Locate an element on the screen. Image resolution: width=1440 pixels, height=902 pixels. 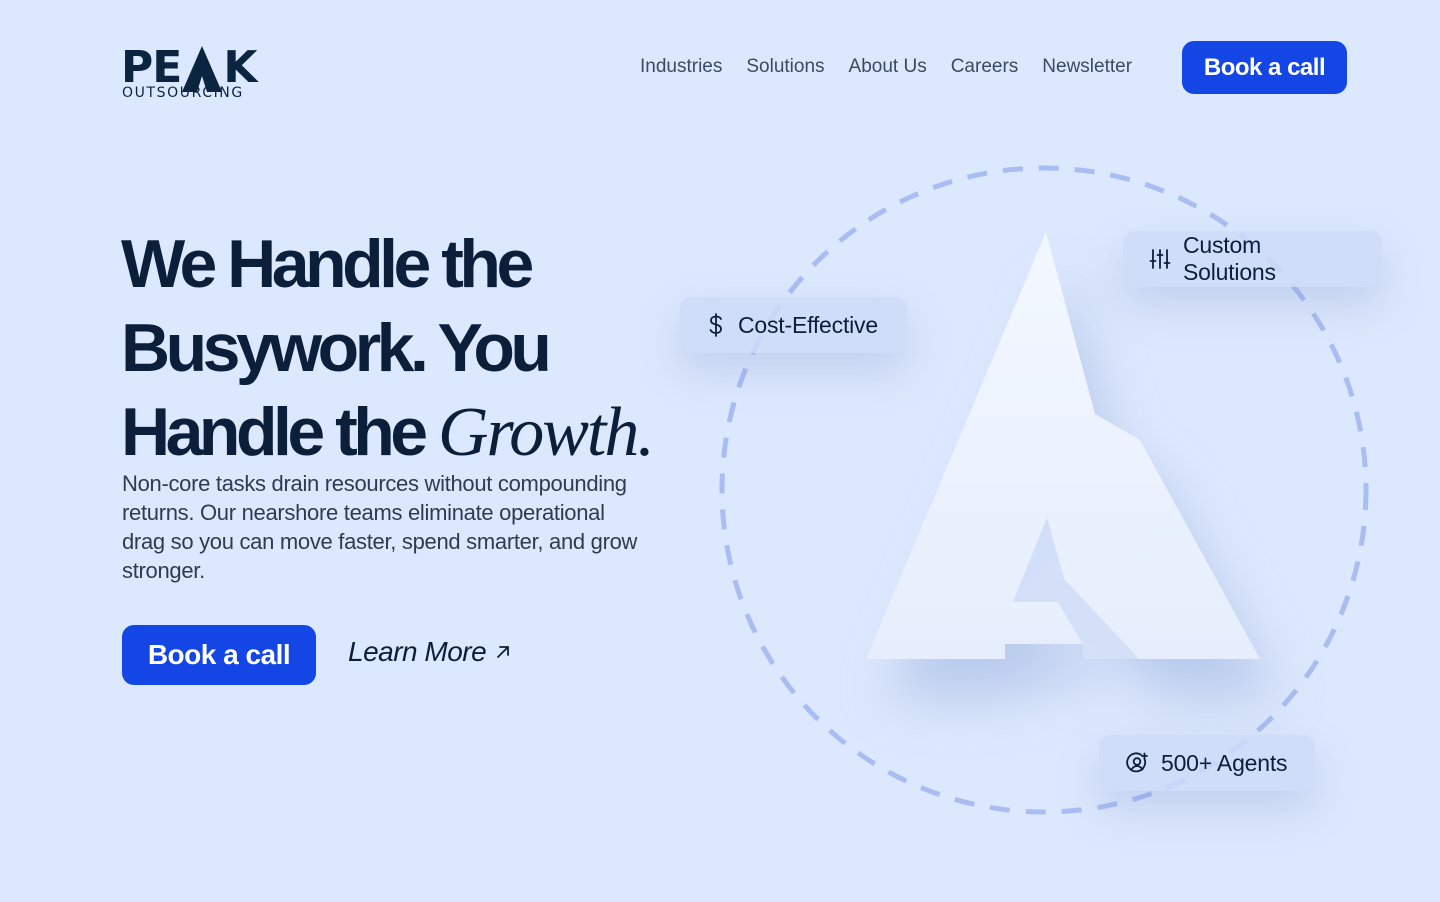
dollar-icon is located at coordinates (715, 325).